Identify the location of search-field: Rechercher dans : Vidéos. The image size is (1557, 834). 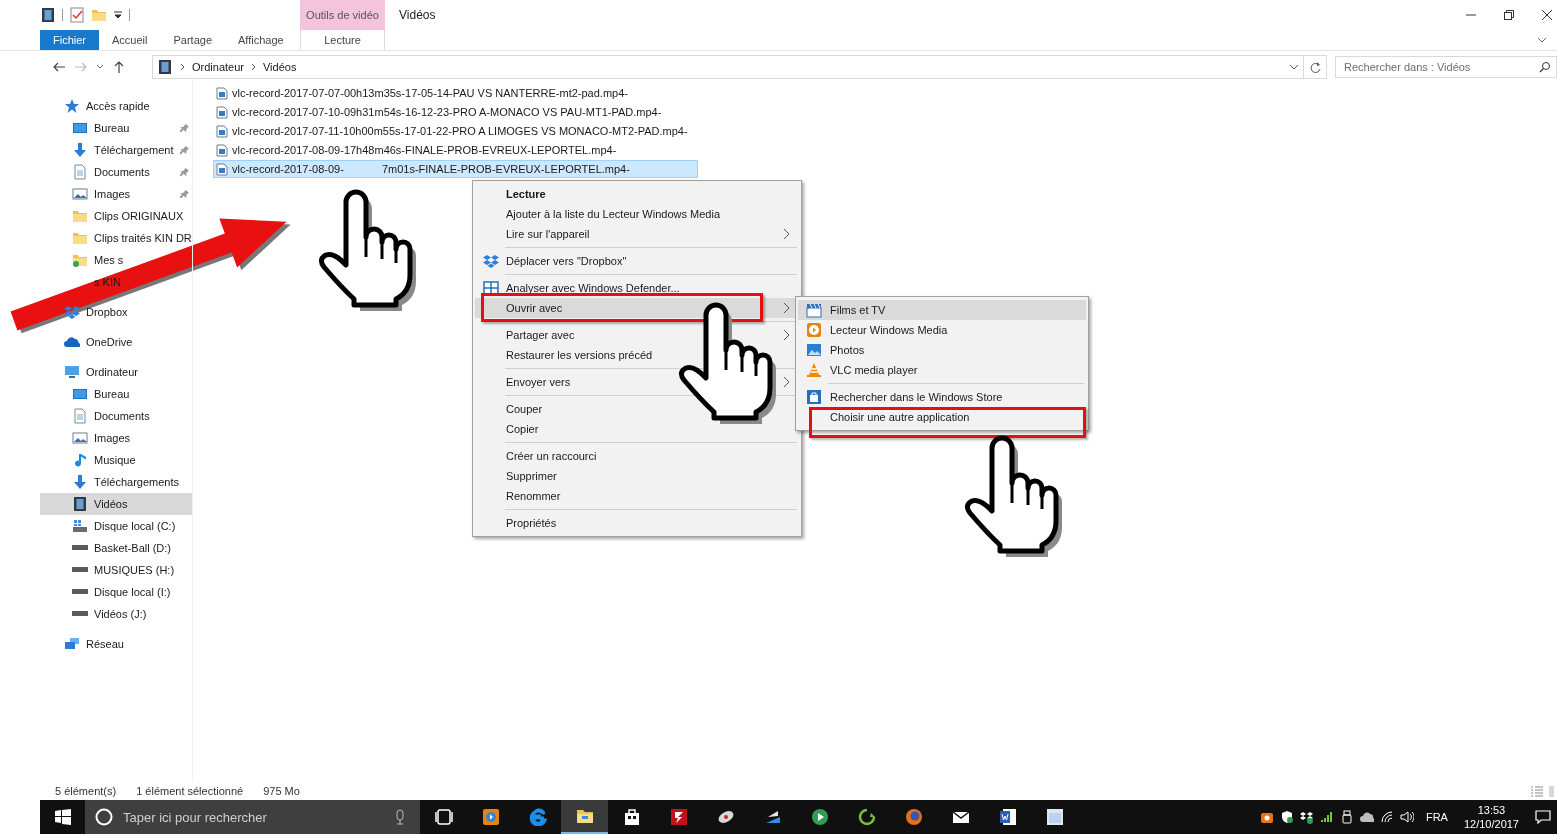
(1446, 67).